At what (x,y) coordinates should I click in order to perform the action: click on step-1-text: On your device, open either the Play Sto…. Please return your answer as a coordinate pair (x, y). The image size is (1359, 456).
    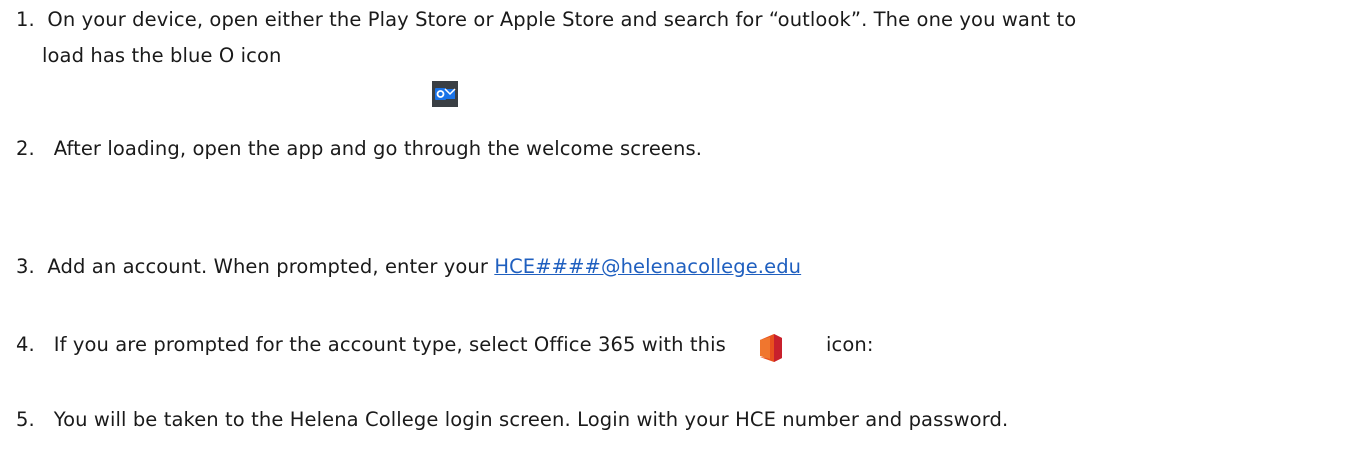
    Looking at the image, I should click on (562, 19).